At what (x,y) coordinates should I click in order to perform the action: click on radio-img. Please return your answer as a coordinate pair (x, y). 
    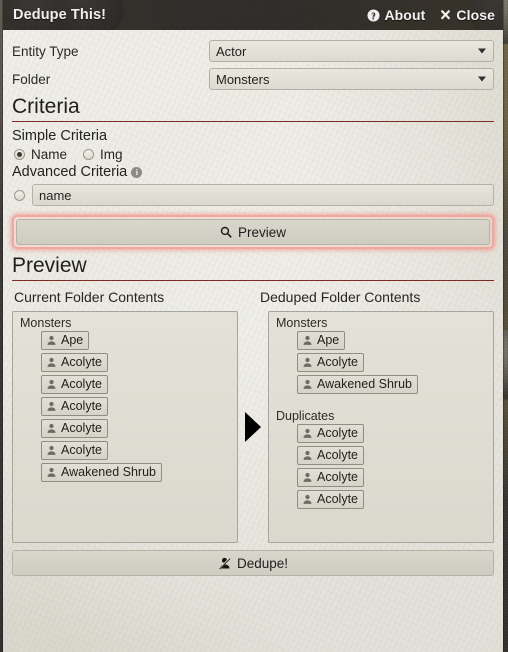
    Looking at the image, I should click on (89, 155).